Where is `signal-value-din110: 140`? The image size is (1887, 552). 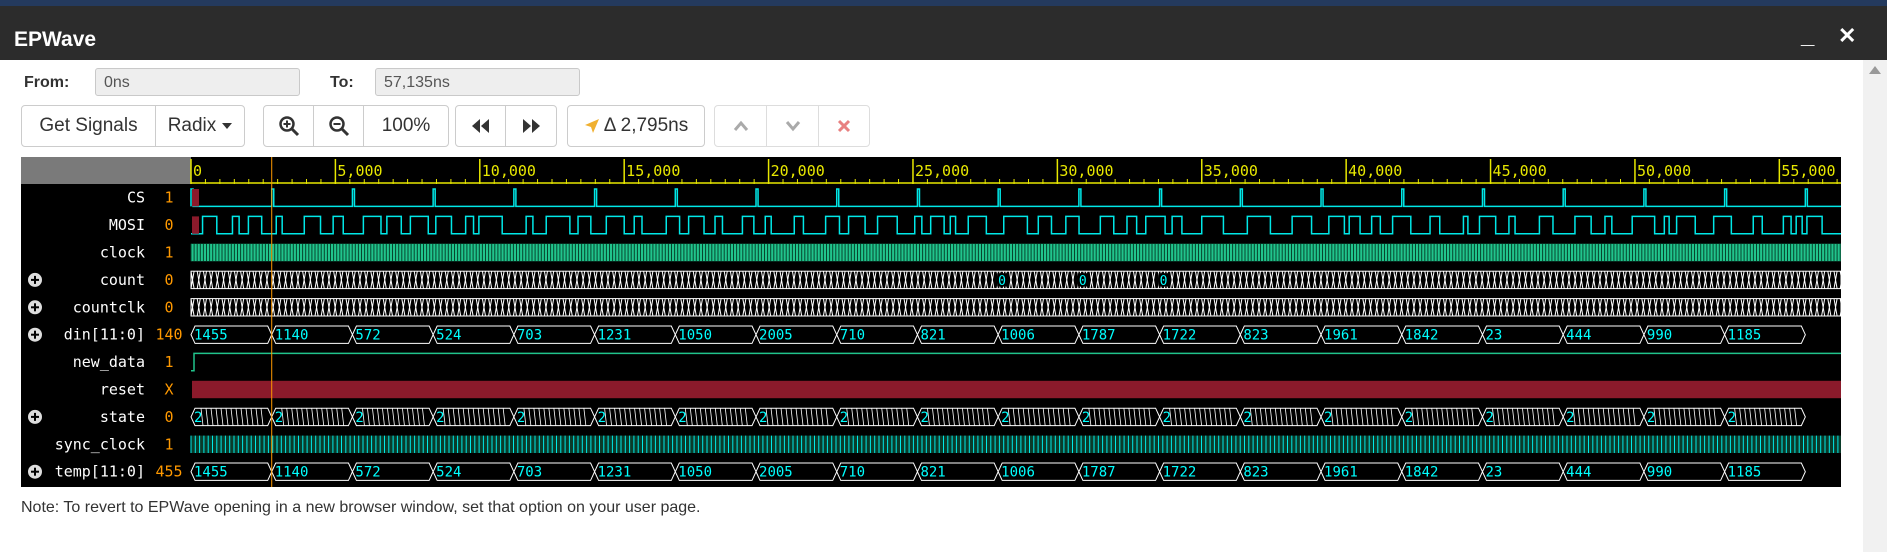 signal-value-din110: 140 is located at coordinates (168, 335).